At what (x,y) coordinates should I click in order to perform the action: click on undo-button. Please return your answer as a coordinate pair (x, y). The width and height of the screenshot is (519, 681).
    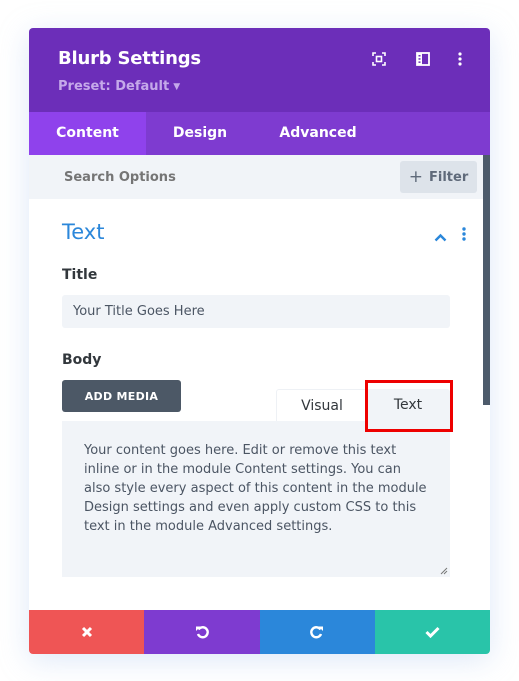
    Looking at the image, I should click on (202, 632).